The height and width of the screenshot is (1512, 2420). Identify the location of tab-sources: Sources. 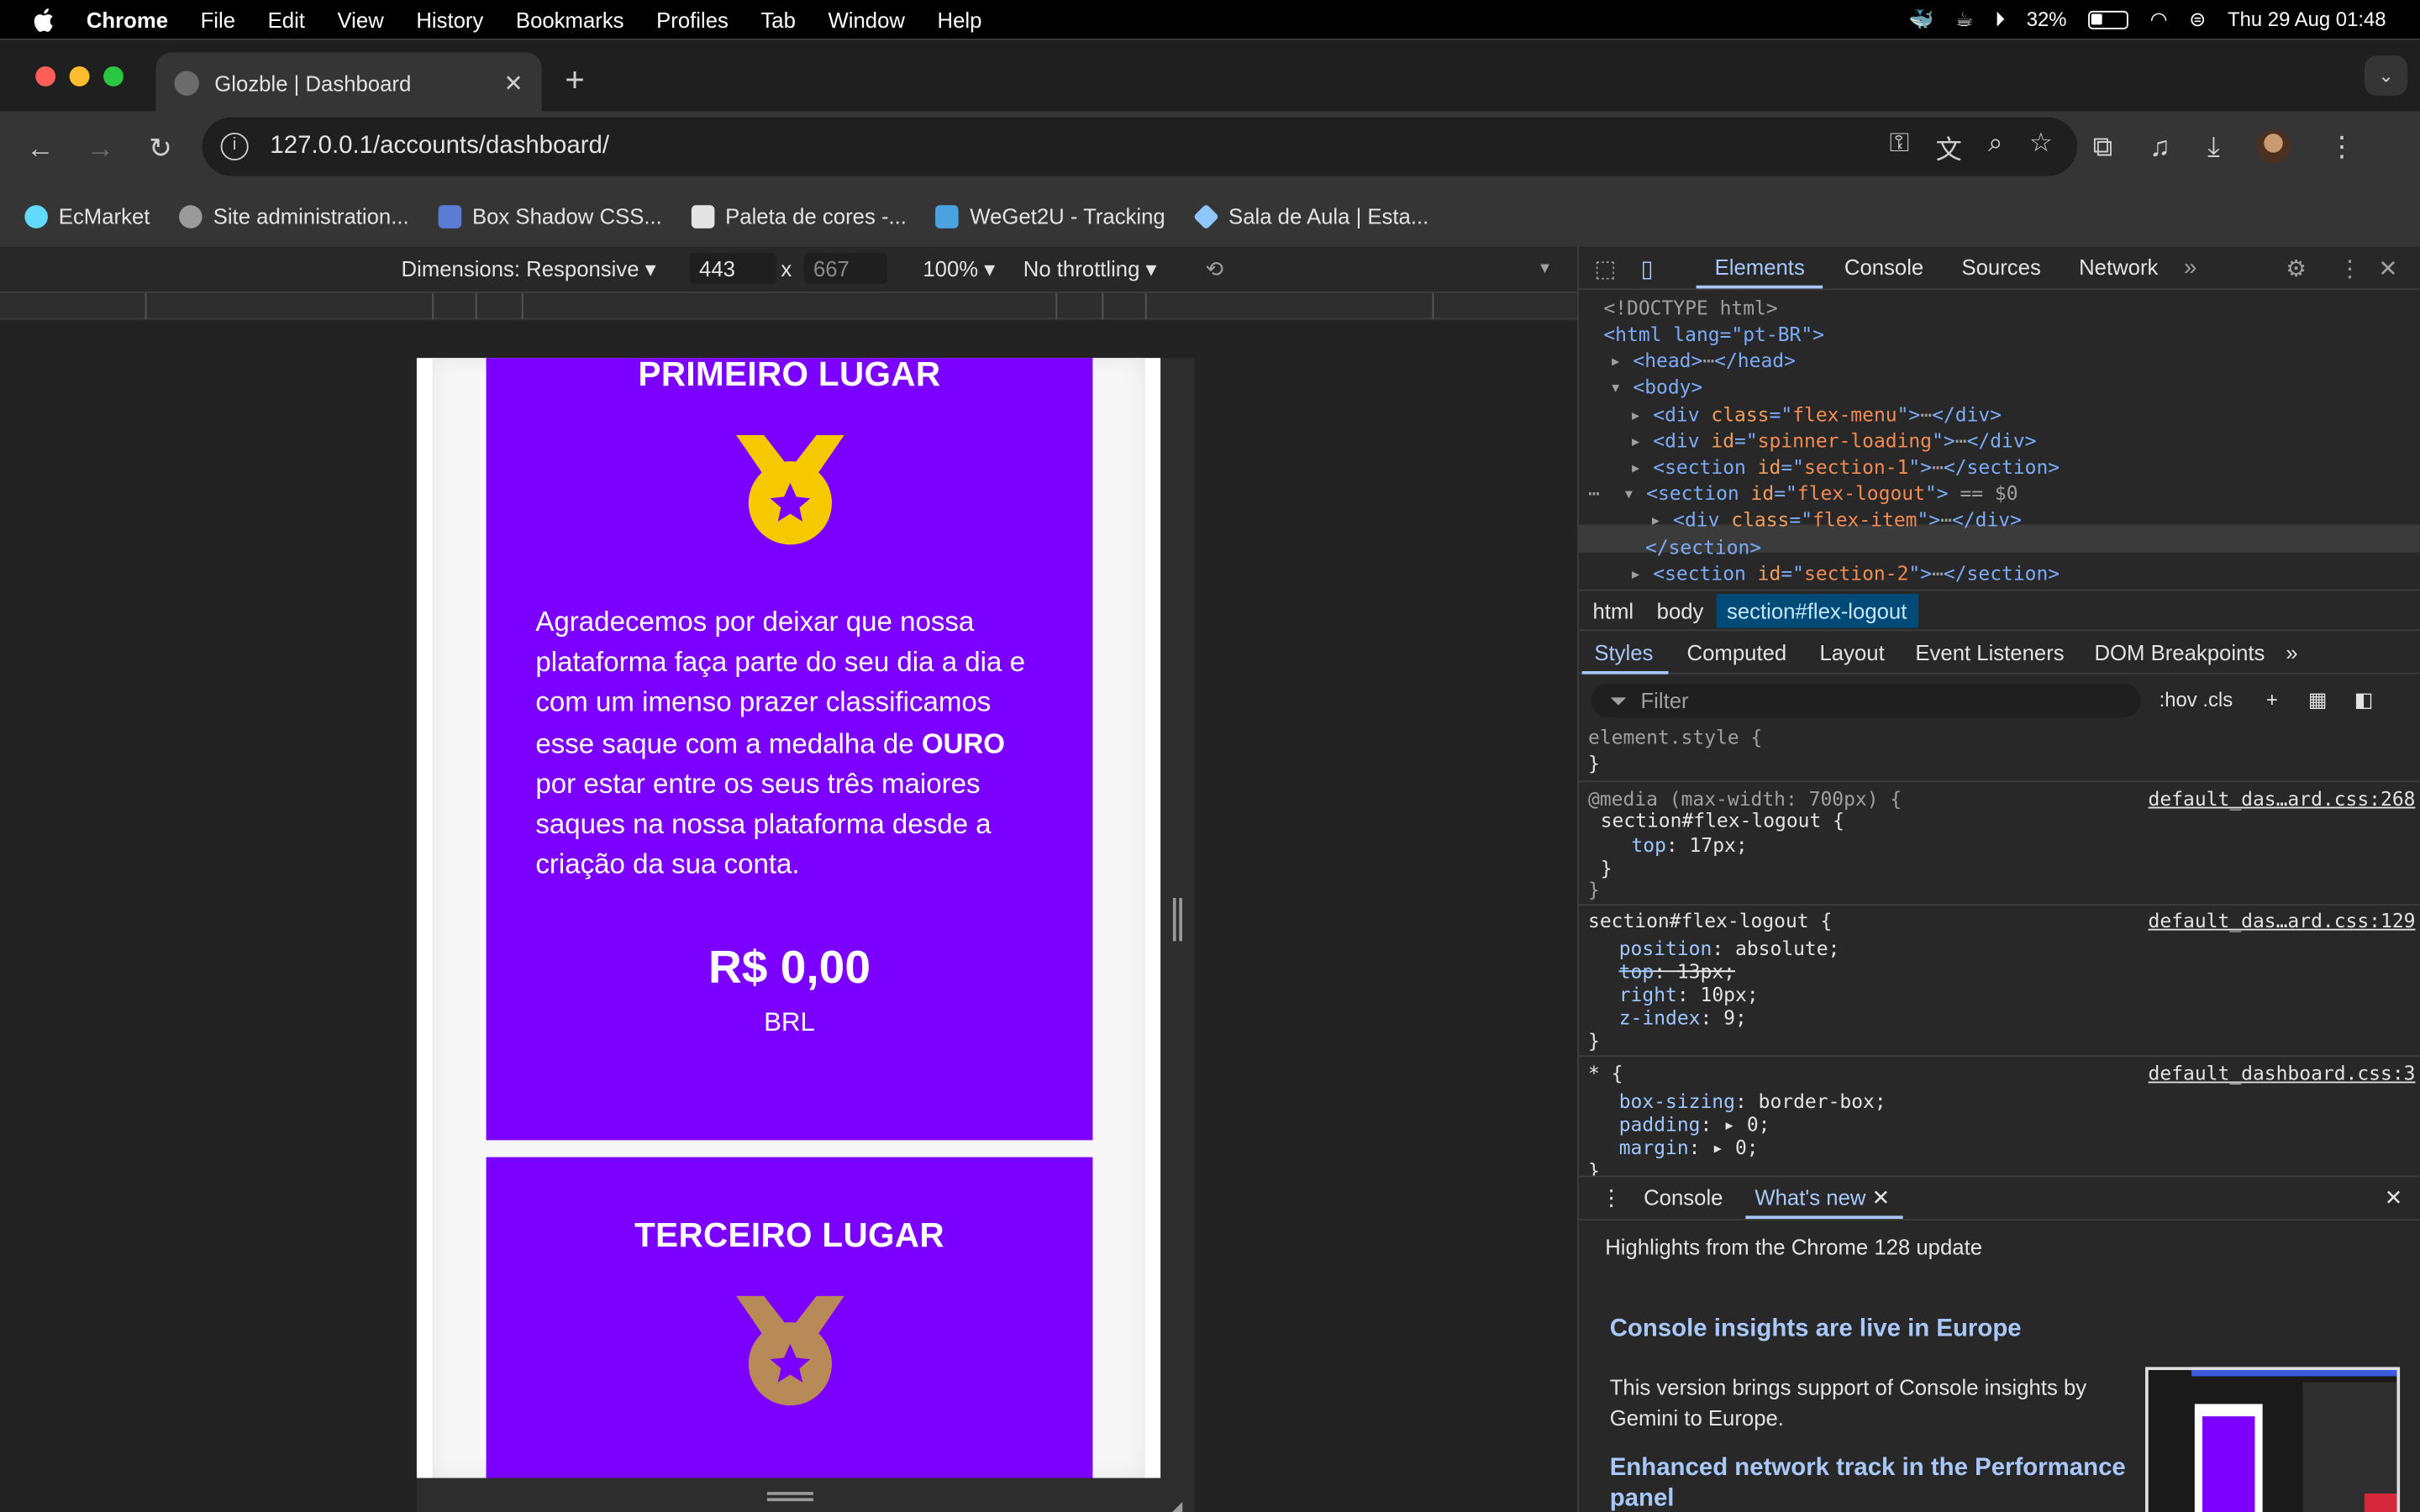
(2000, 267).